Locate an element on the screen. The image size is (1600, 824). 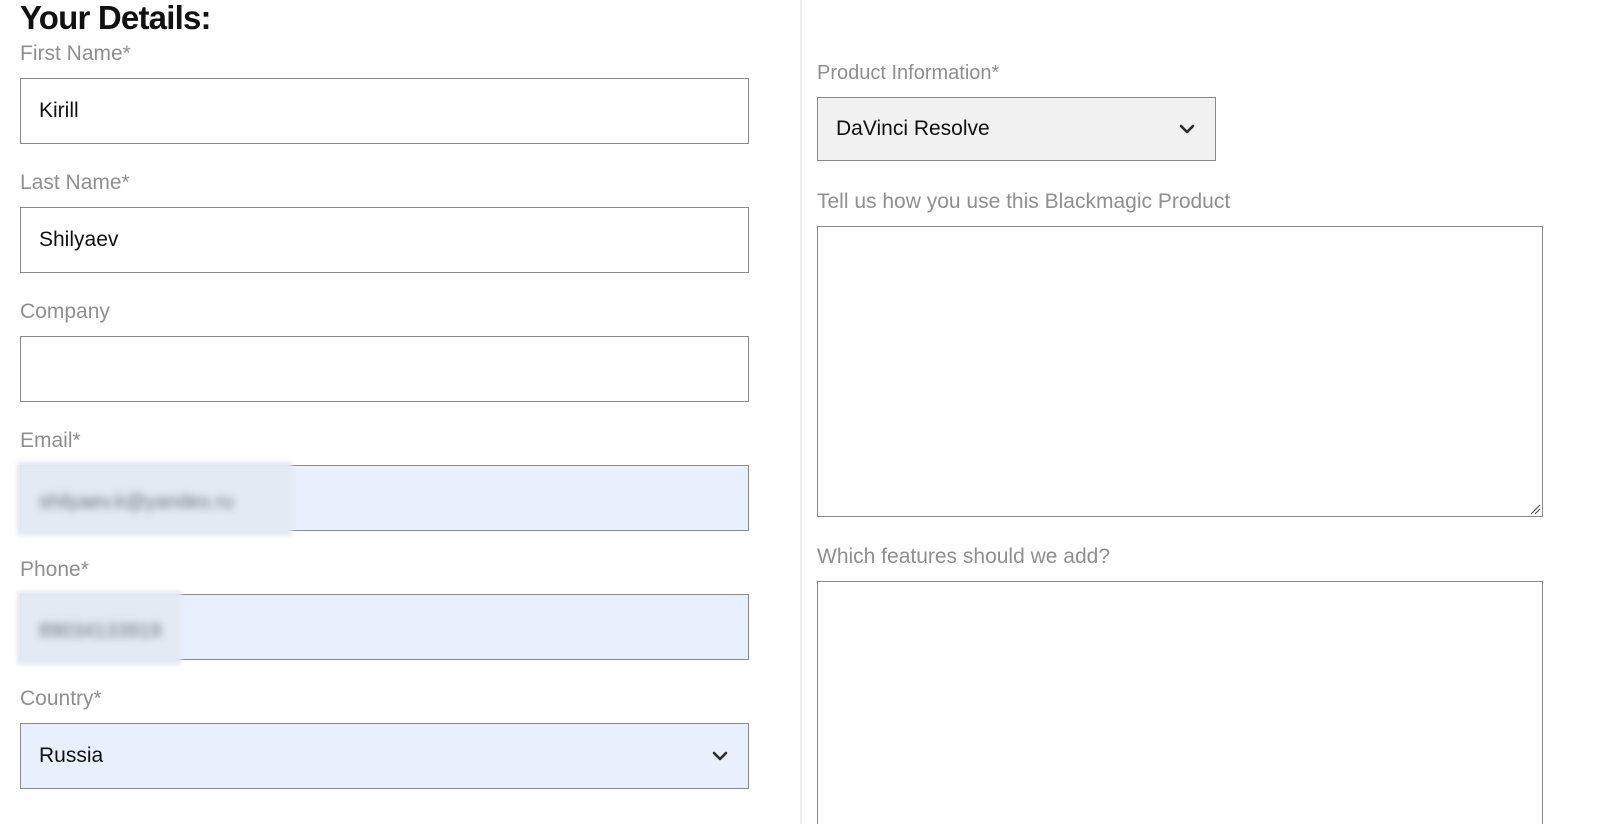
last-name-label: Last Name* is located at coordinates (75, 182).